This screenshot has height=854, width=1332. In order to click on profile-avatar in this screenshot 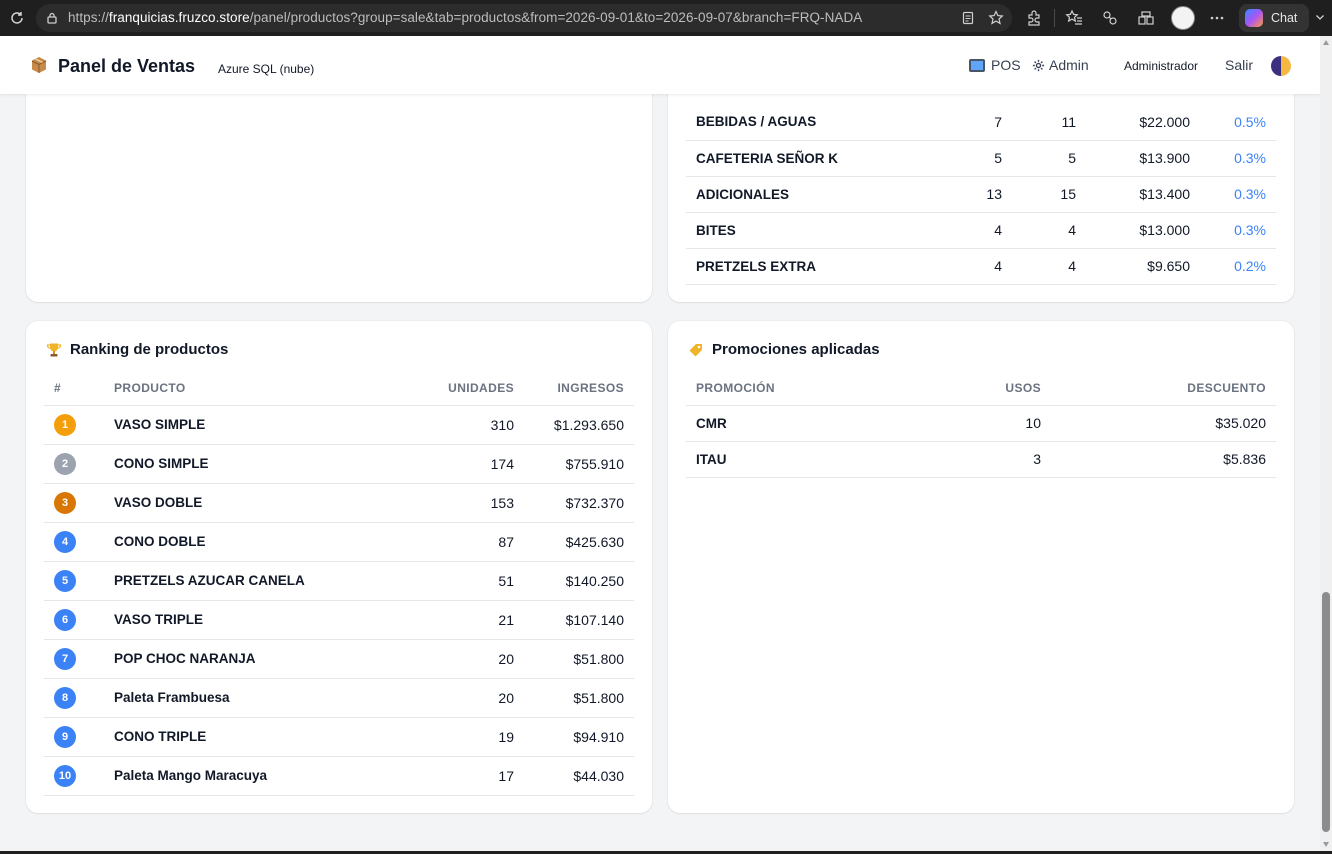, I will do `click(1183, 18)`.